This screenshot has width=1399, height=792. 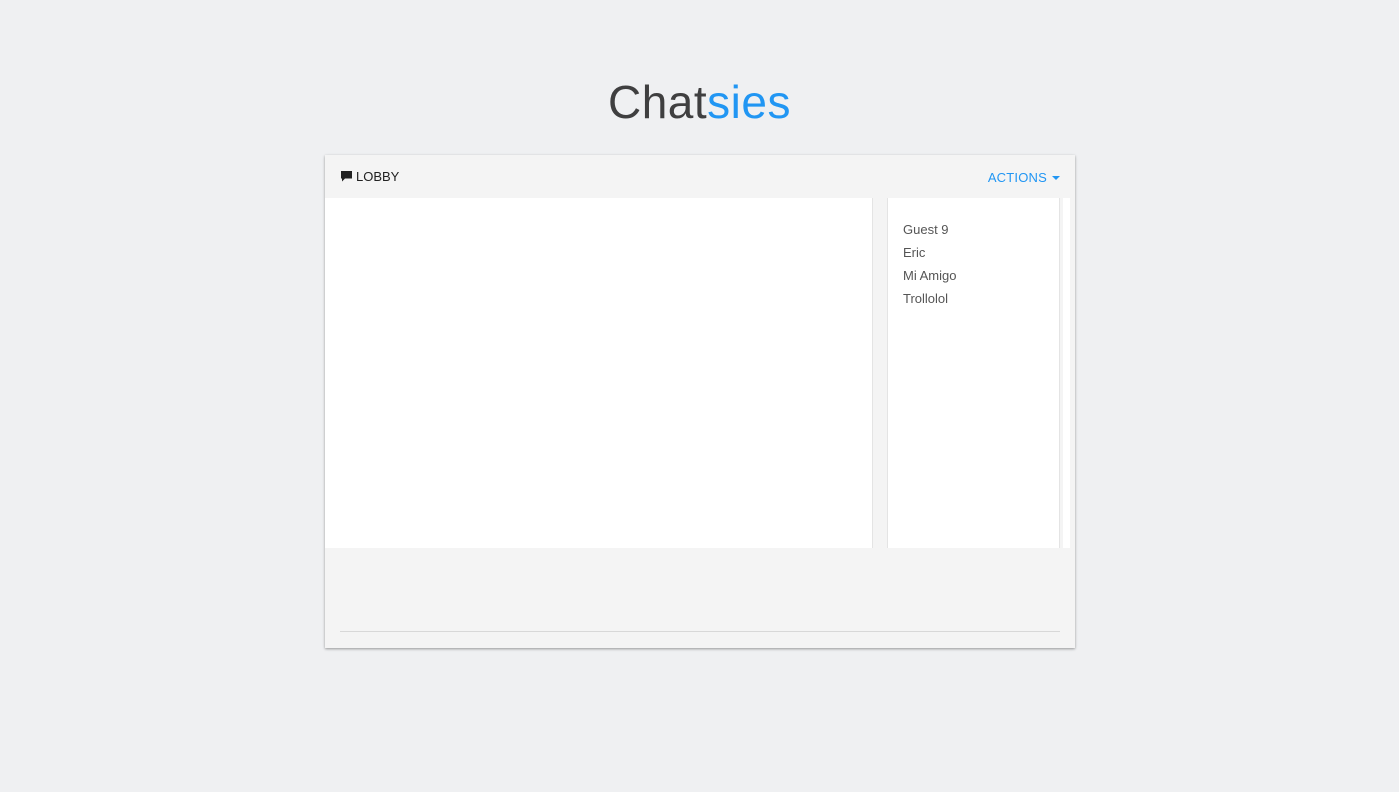 I want to click on actions-dropdown: ACTIONS, so click(x=1024, y=177).